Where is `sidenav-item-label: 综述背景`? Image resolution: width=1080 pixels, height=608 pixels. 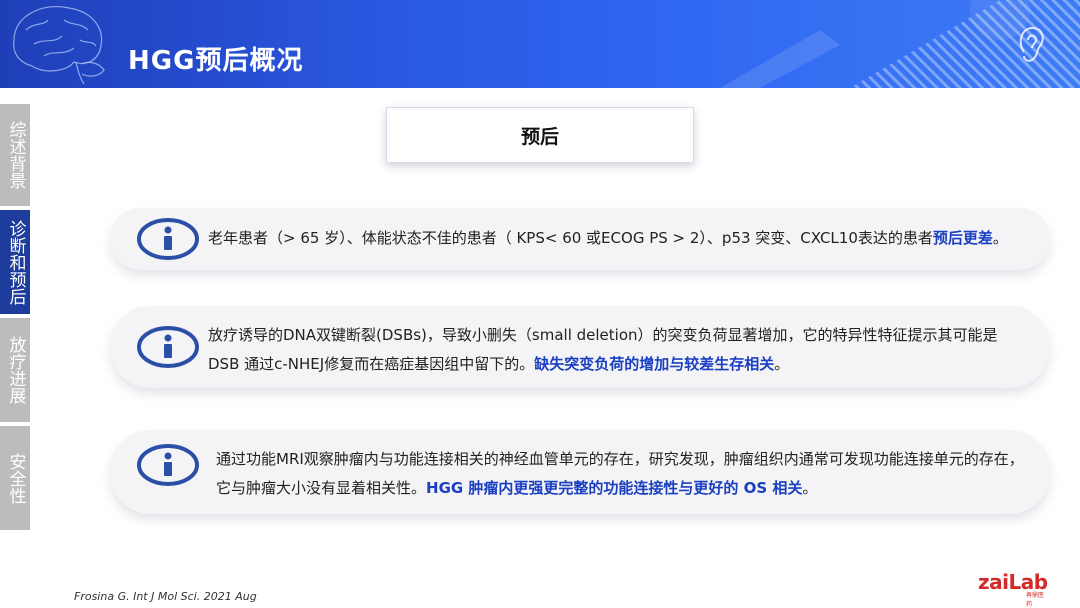
sidenav-item-label: 综述背景 is located at coordinates (15, 155).